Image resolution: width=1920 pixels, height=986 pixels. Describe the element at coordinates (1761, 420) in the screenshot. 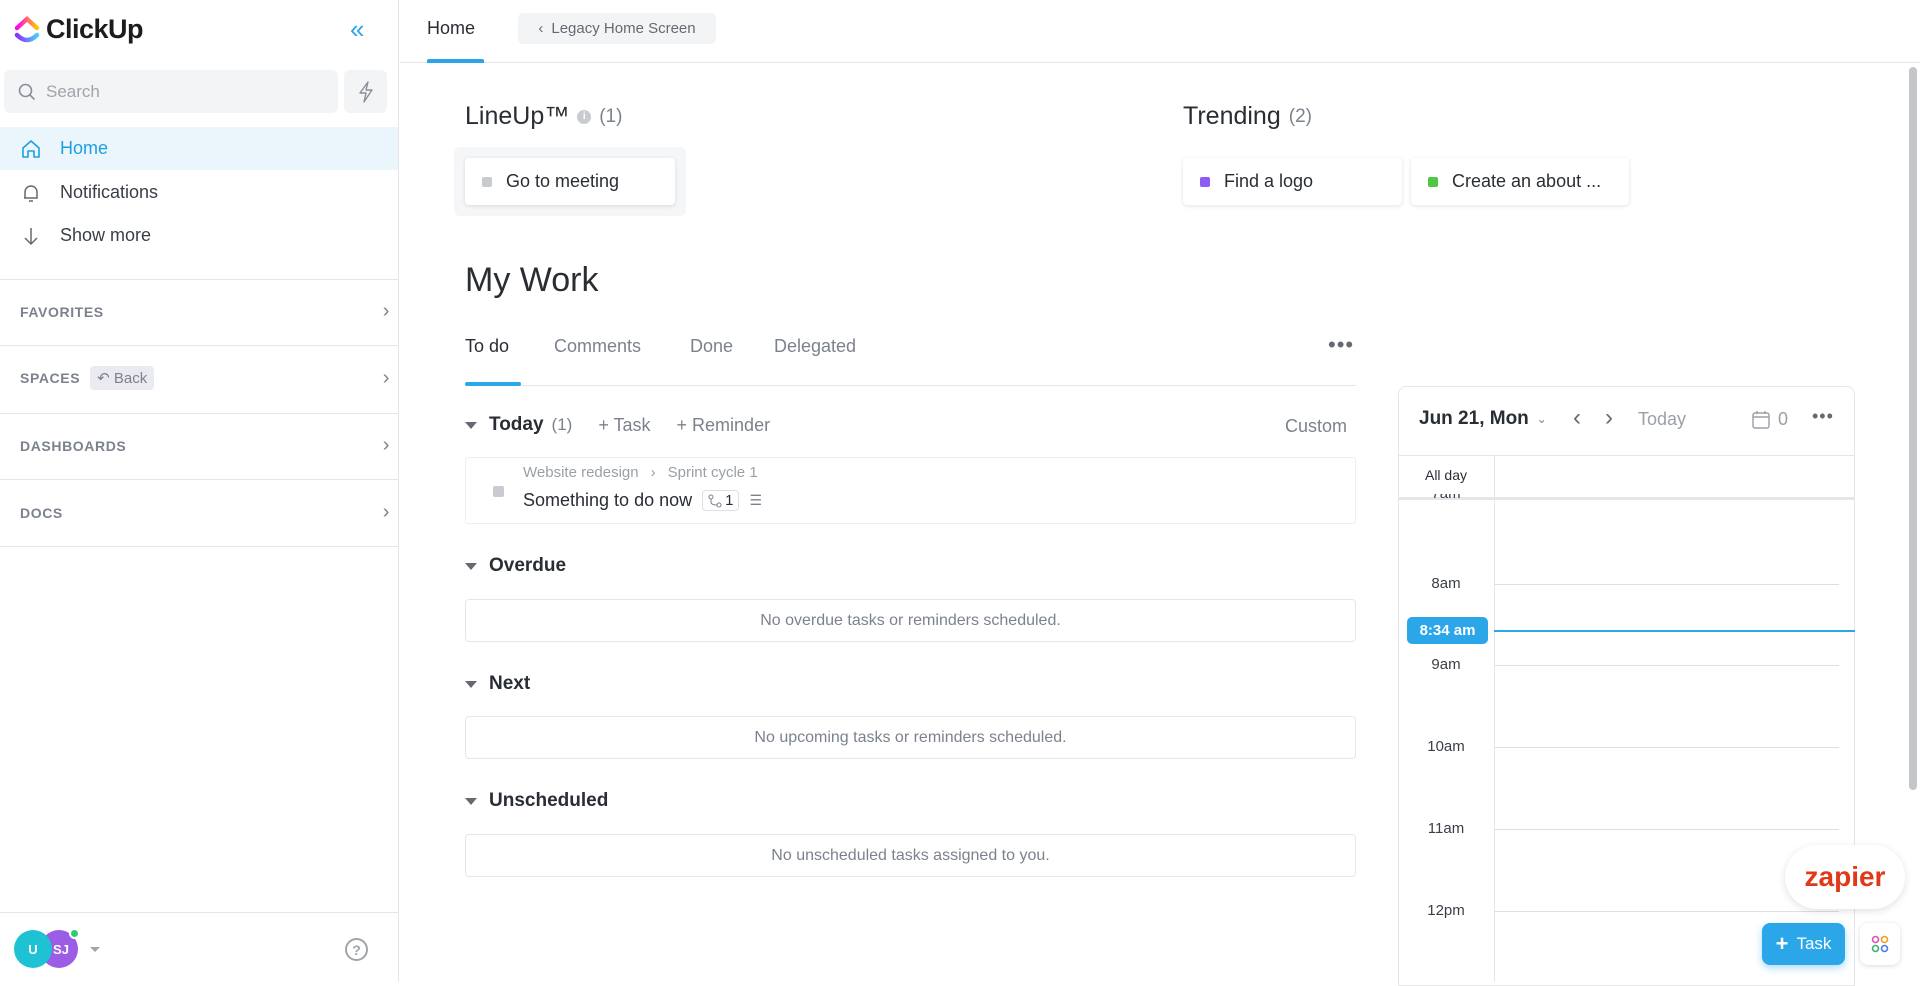

I see `calendar-icon` at that location.